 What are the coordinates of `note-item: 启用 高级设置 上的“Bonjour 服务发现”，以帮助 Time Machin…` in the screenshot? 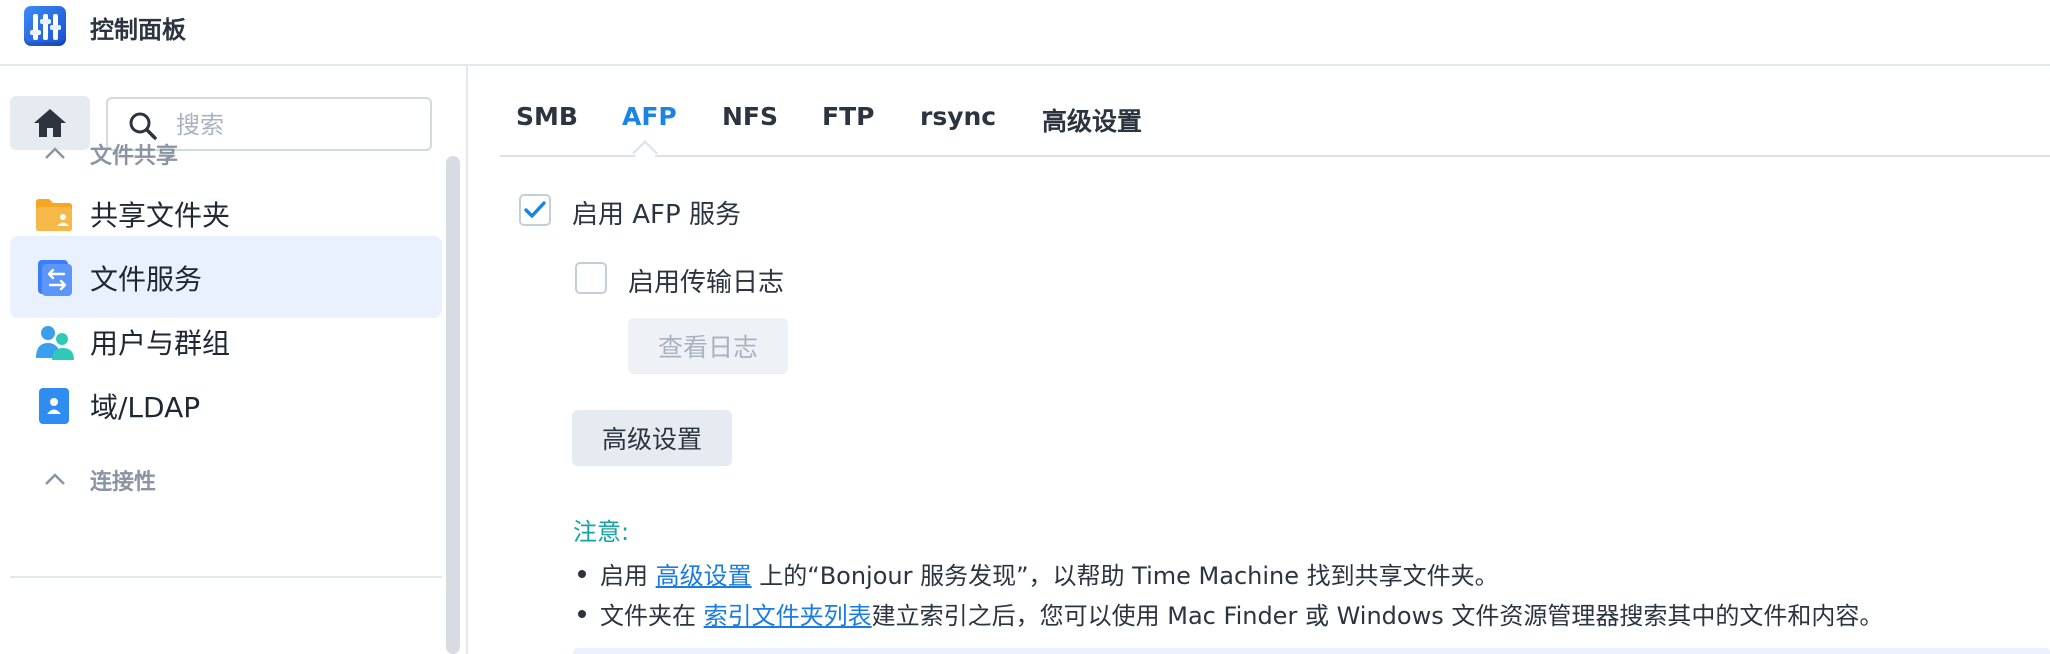 It's located at (1038, 573).